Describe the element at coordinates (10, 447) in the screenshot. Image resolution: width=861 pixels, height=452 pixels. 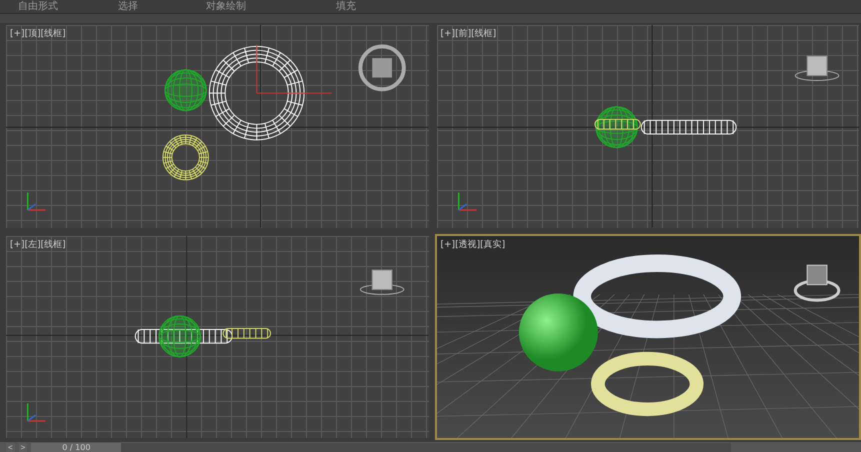
I see `previous-frame-button: <` at that location.